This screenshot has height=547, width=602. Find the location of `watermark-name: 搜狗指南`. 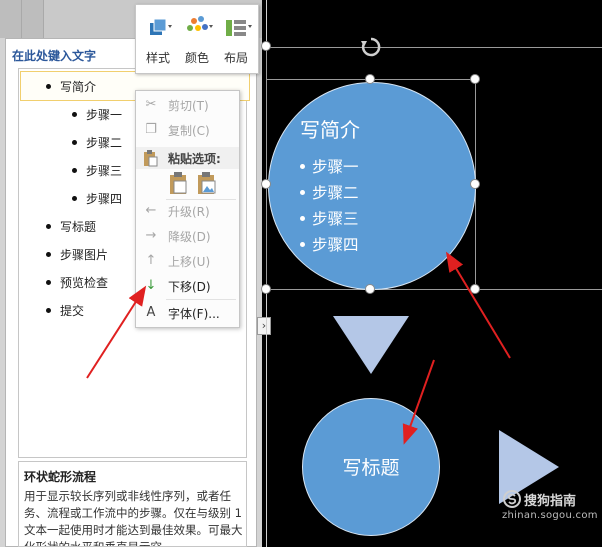

watermark-name: 搜狗指南 is located at coordinates (550, 501).